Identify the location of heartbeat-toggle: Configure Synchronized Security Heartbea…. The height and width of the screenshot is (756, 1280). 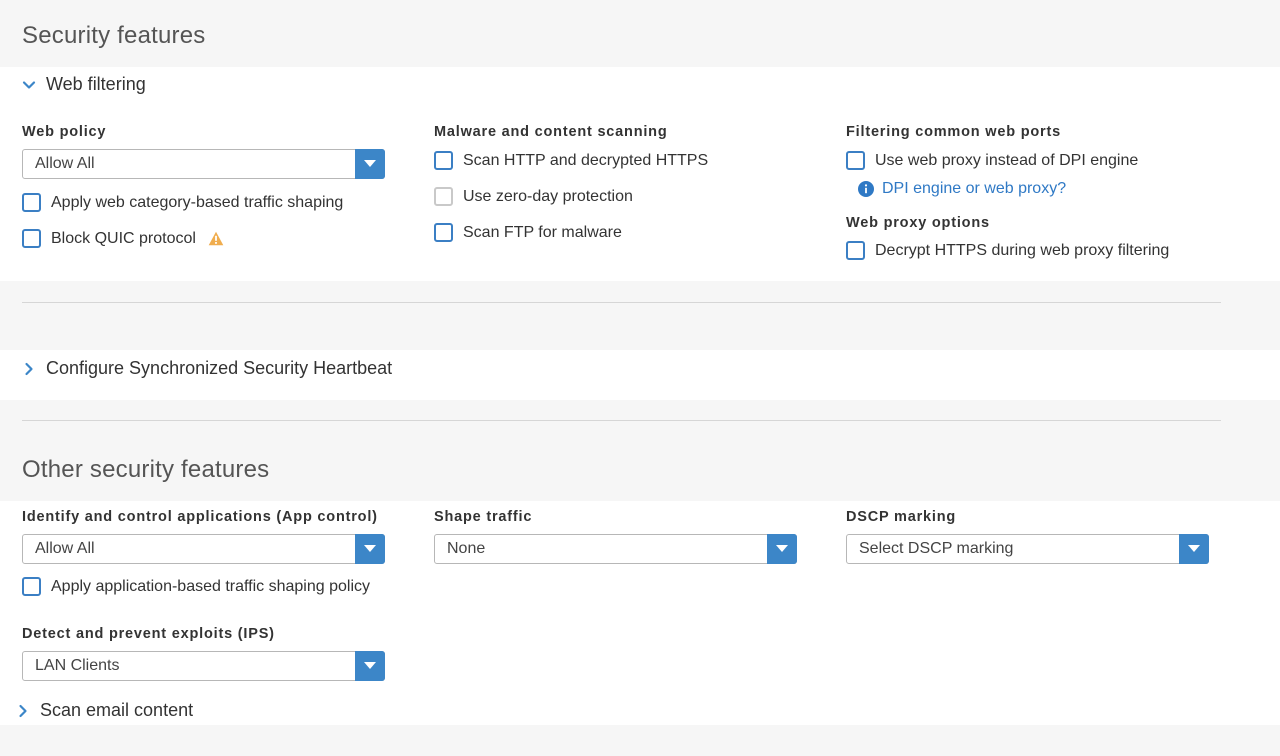
(207, 368).